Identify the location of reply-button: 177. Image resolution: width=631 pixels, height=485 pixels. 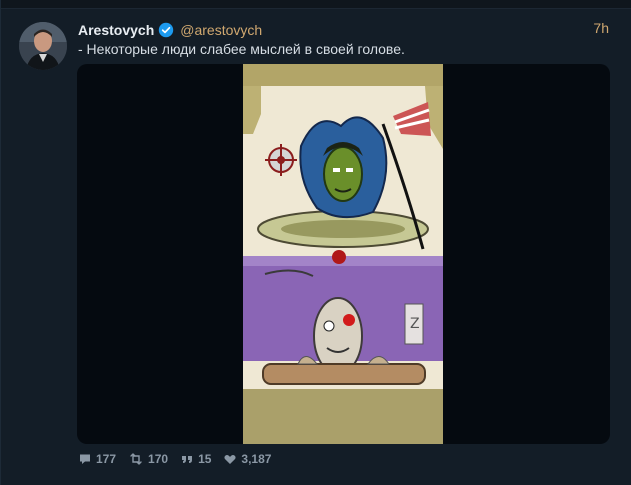
(97, 459).